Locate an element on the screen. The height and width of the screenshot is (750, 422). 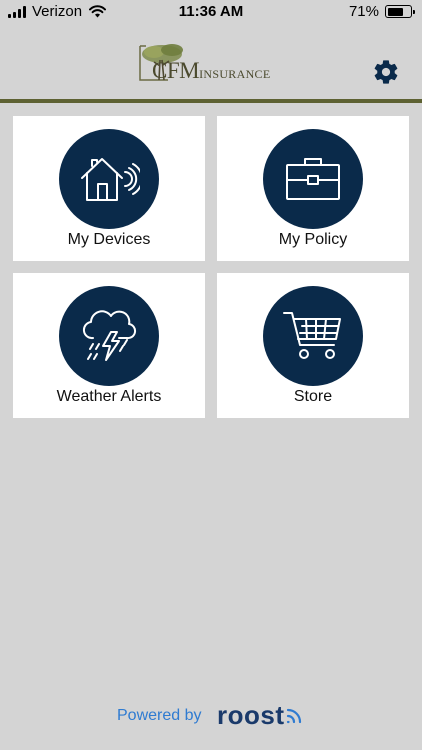
storm-cloud-icon is located at coordinates (109, 335).